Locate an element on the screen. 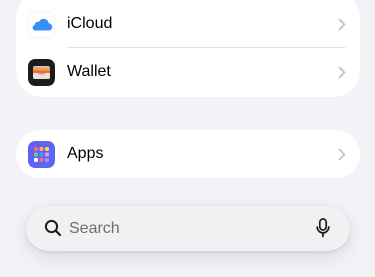  wallet-label: Wallet is located at coordinates (89, 71).